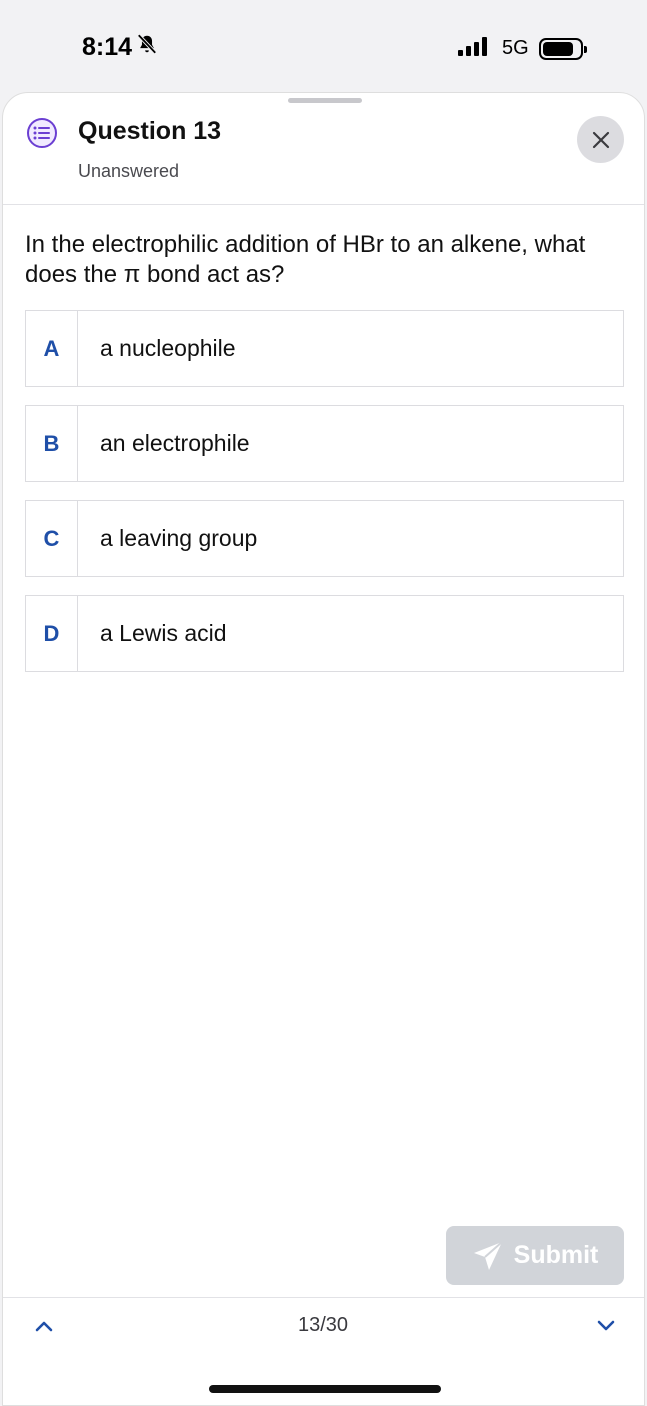  What do you see at coordinates (42, 133) in the screenshot?
I see `chat-list-icon` at bounding box center [42, 133].